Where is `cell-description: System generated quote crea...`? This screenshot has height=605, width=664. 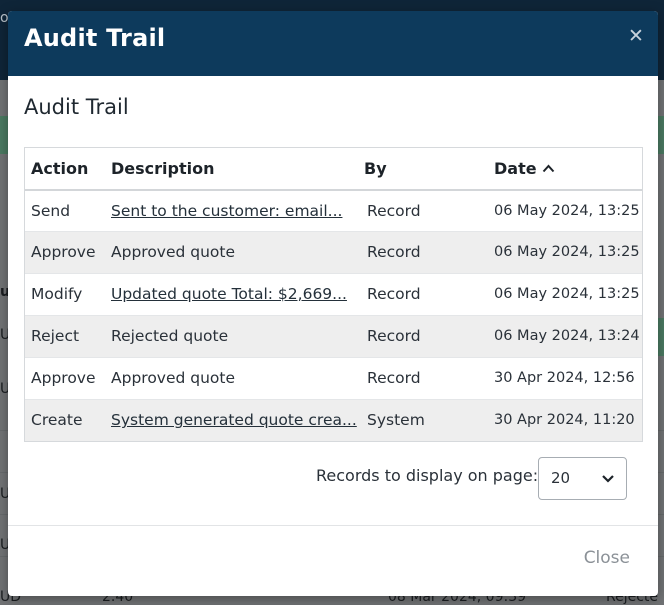 cell-description: System generated quote crea... is located at coordinates (231, 419).